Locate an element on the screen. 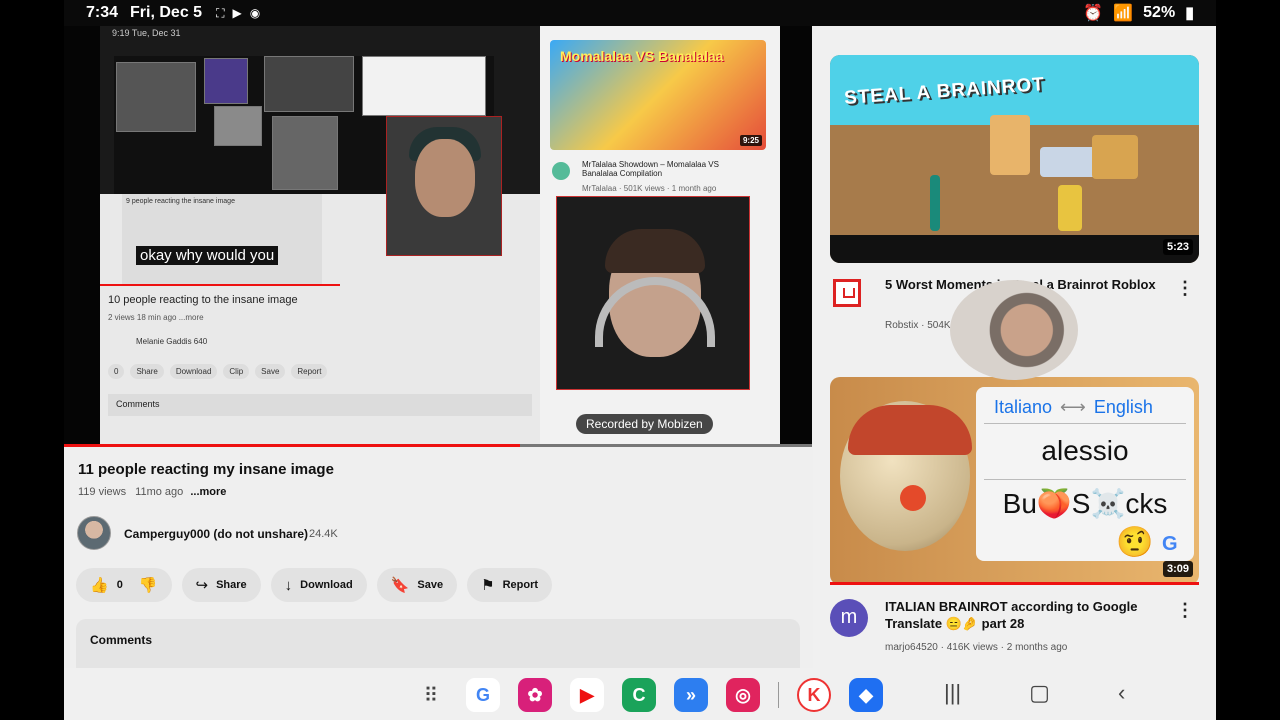  recorded-action: Share is located at coordinates (147, 371).